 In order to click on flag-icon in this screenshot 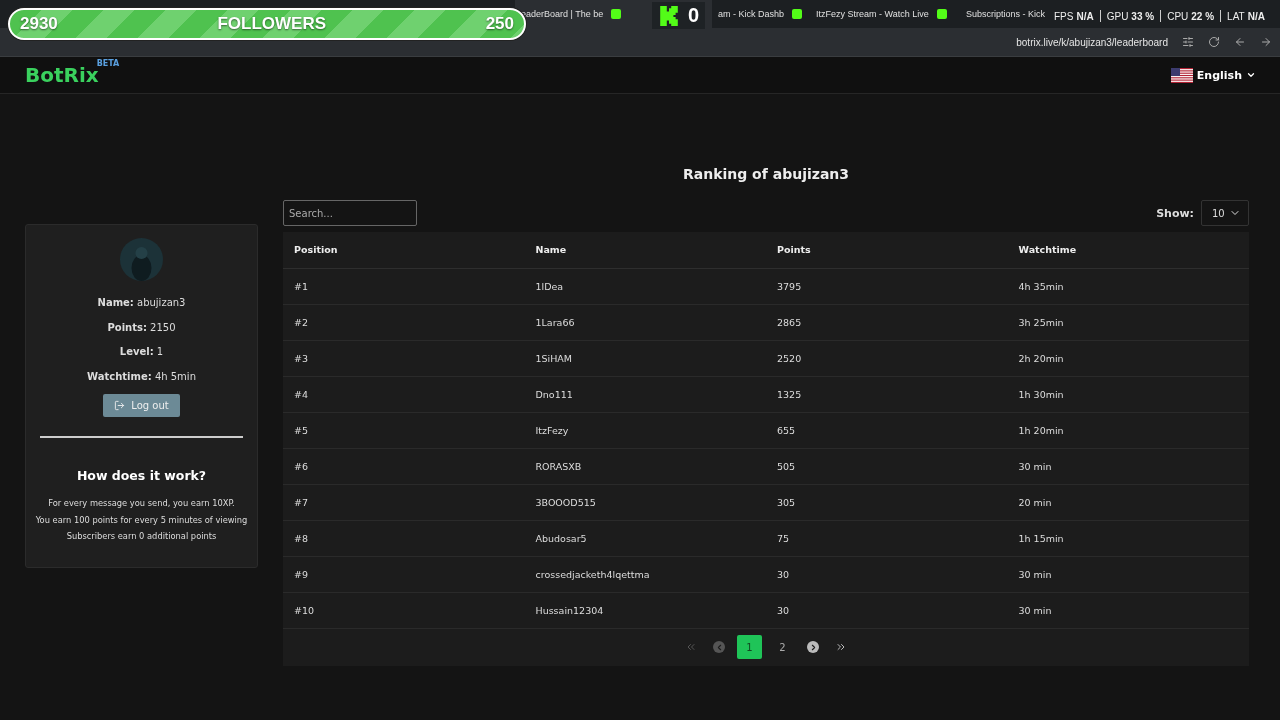, I will do `click(1181, 75)`.